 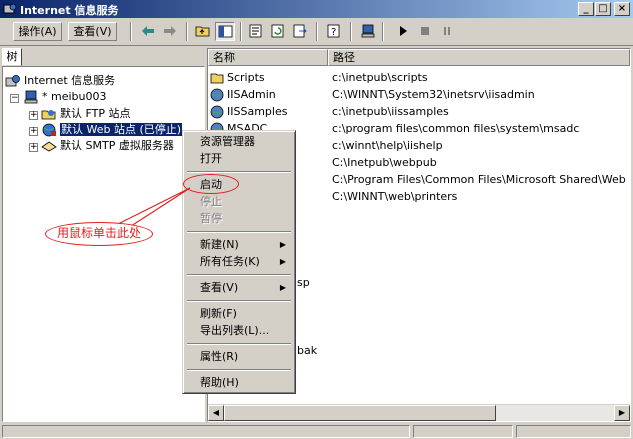 I want to click on annotation-callout: 用鼠标单击此处, so click(x=99, y=234).